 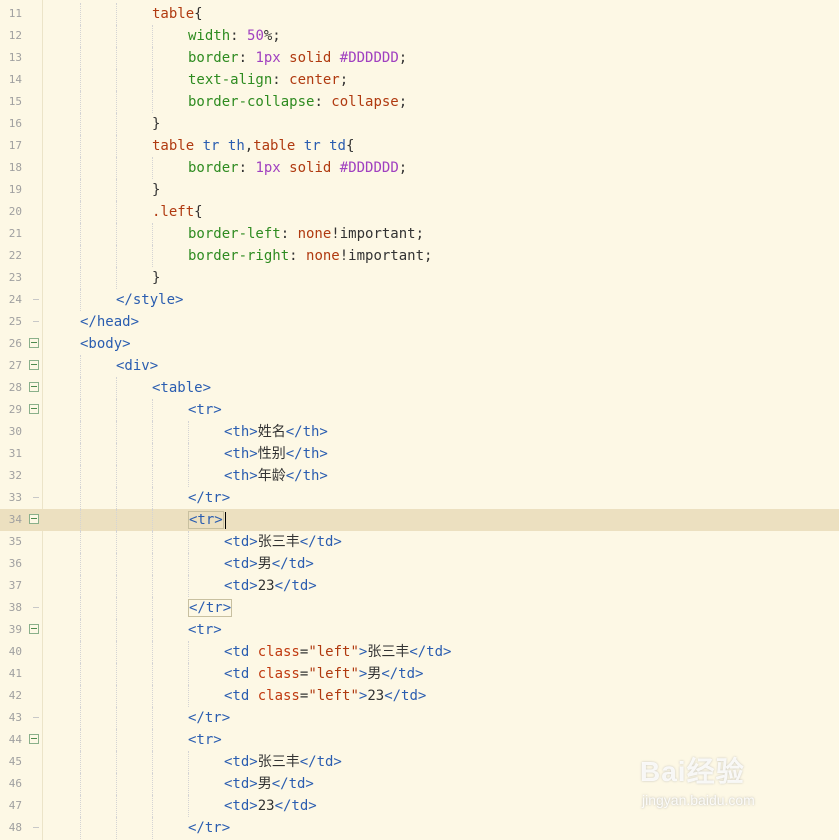 I want to click on code-token: table, so click(x=173, y=146).